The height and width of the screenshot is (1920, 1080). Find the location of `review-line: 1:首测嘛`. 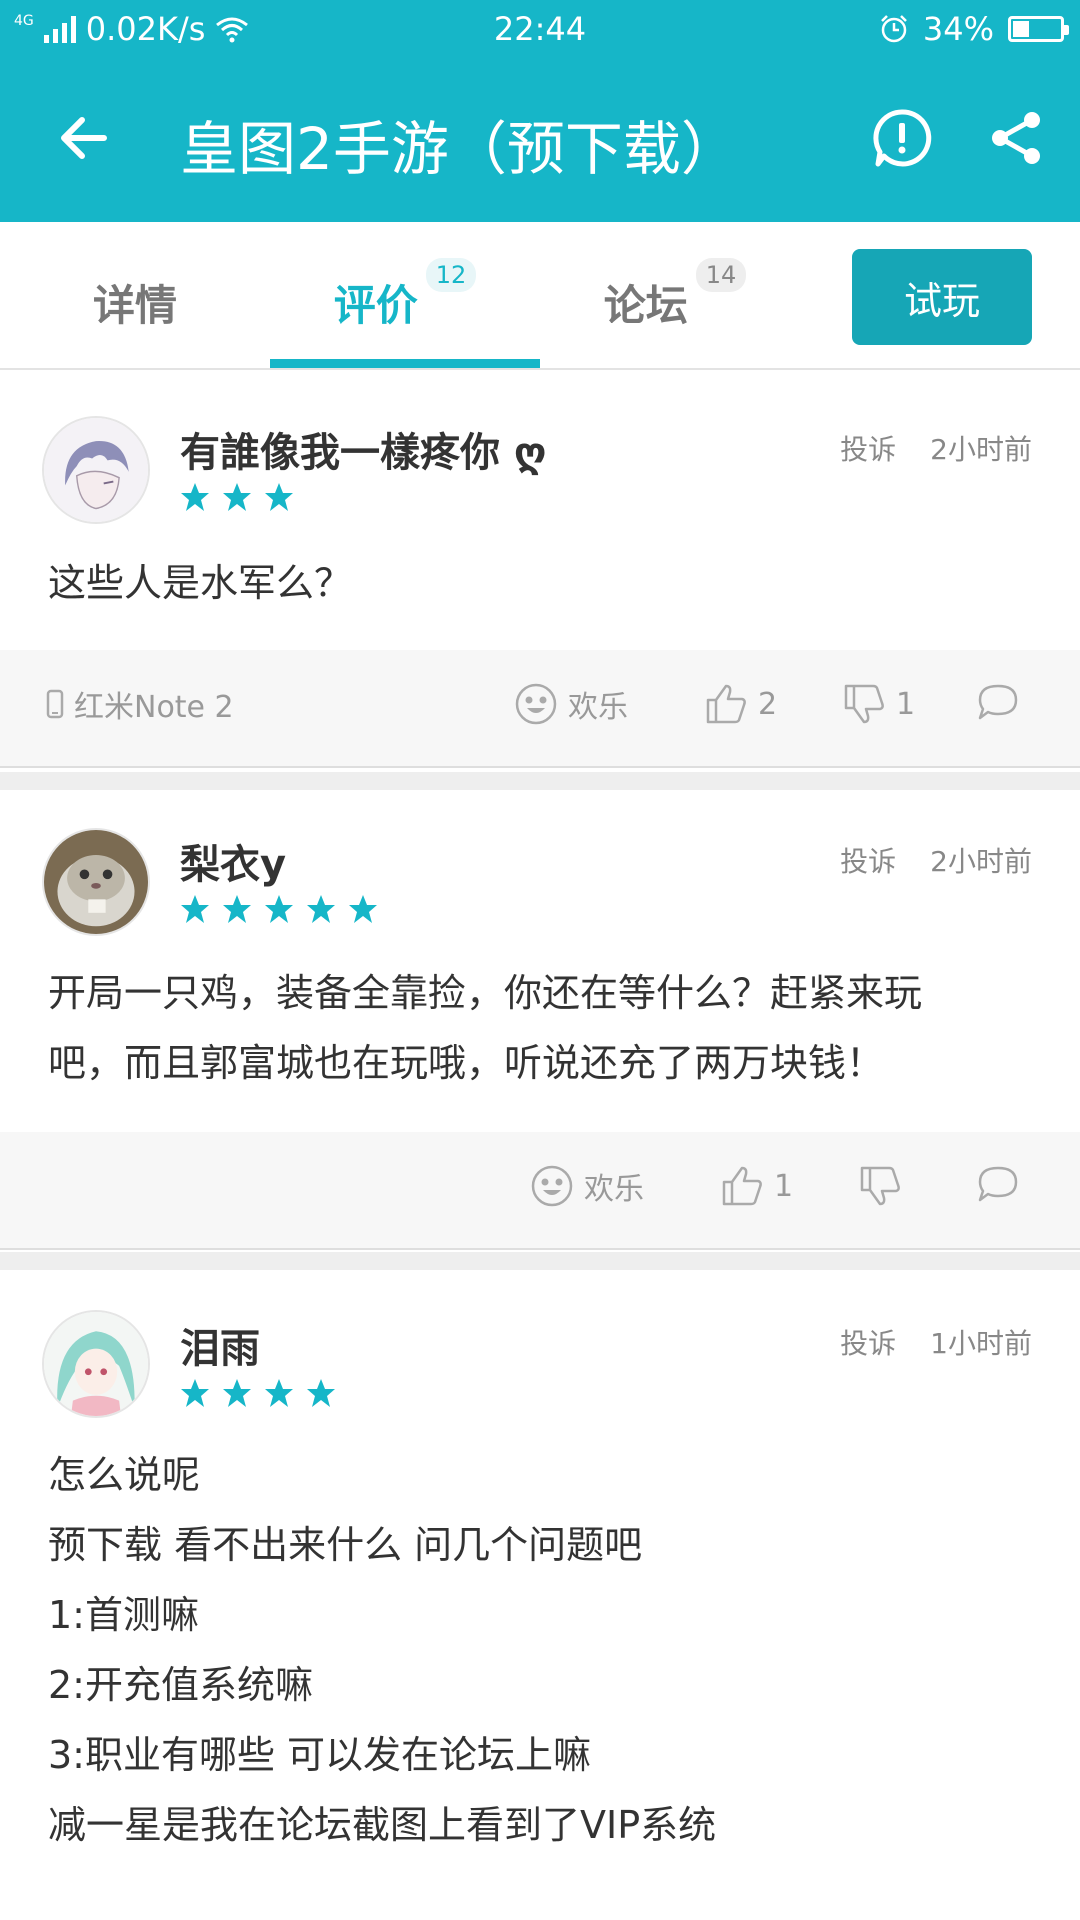

review-line: 1:首测嘛 is located at coordinates (123, 1615).